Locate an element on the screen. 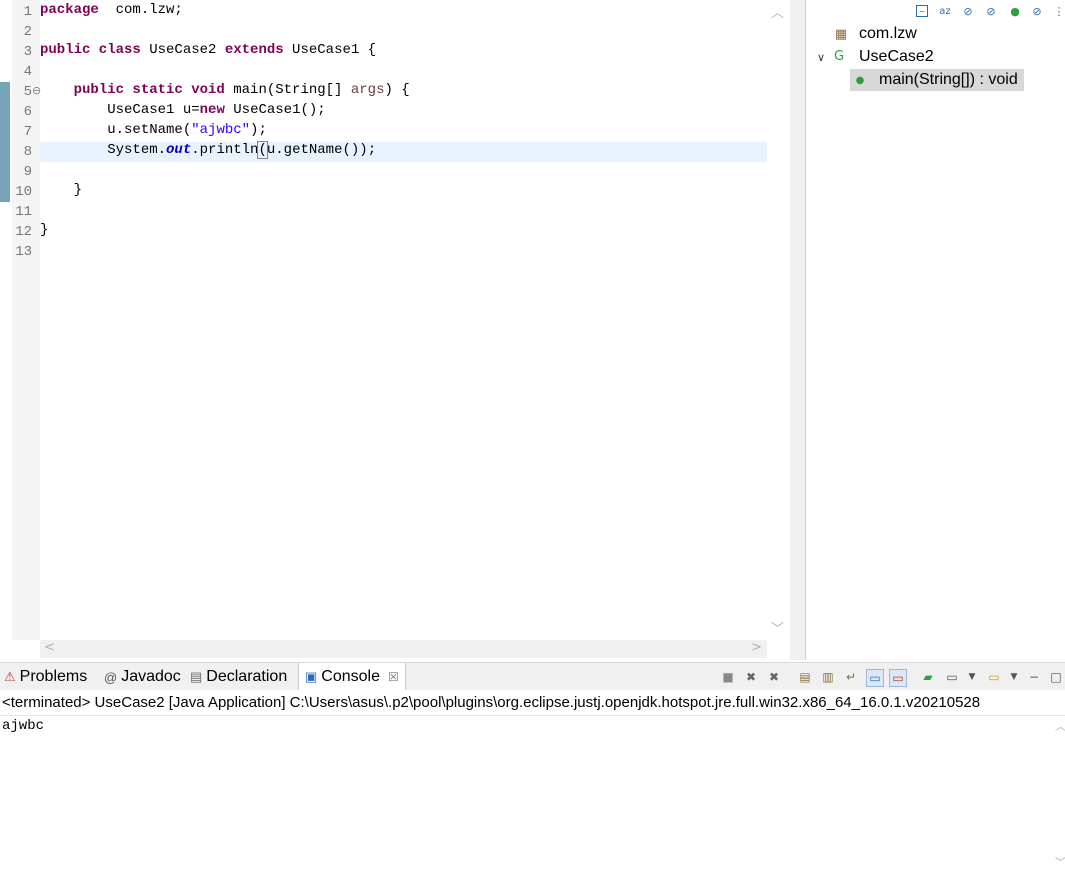 Image resolution: width=1065 pixels, height=880 pixels. line-number: 4 is located at coordinates (27, 72).